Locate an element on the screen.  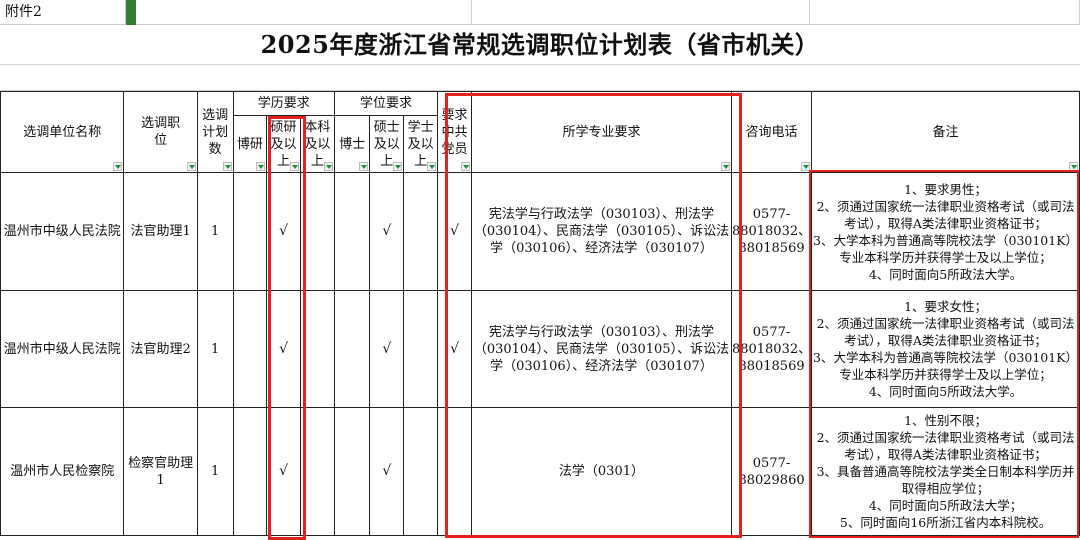
header-edu-bachelor: 本科及以上 is located at coordinates (317, 144).